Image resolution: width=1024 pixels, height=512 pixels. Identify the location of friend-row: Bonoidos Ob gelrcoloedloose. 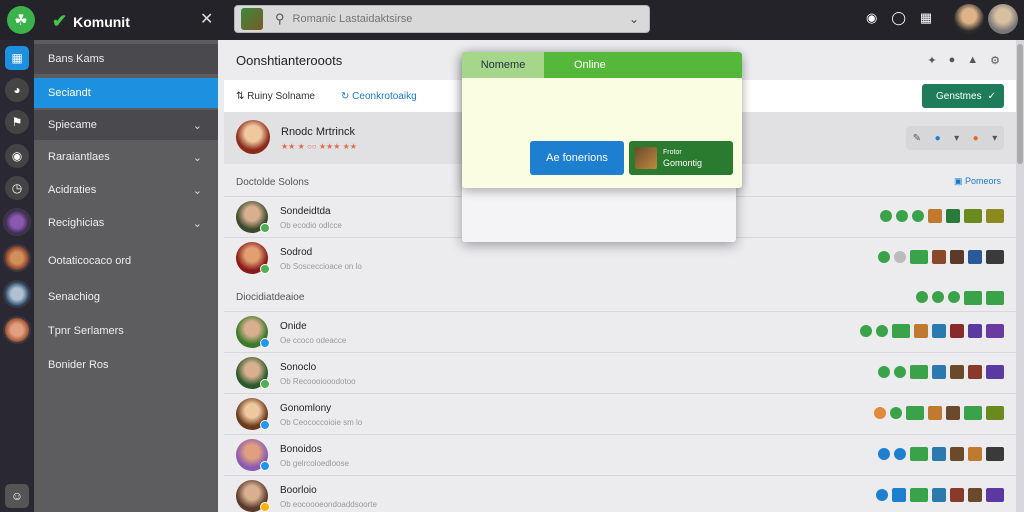
(620, 454).